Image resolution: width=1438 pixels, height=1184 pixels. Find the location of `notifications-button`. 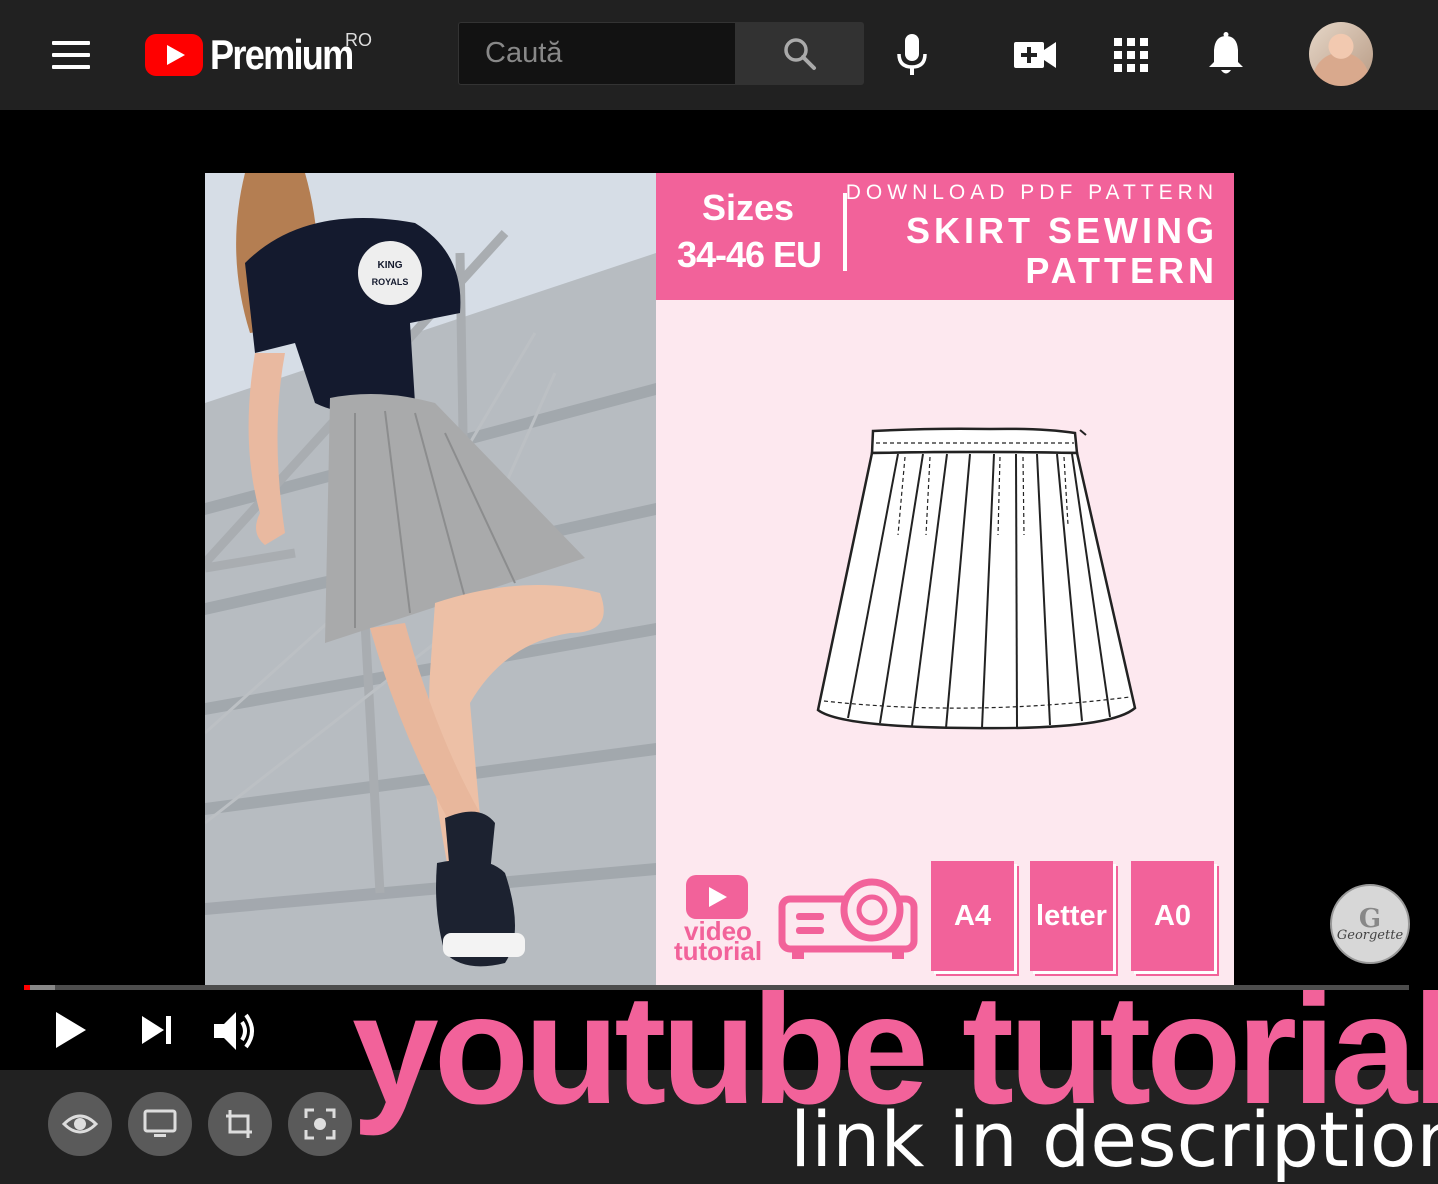

notifications-button is located at coordinates (1226, 55).